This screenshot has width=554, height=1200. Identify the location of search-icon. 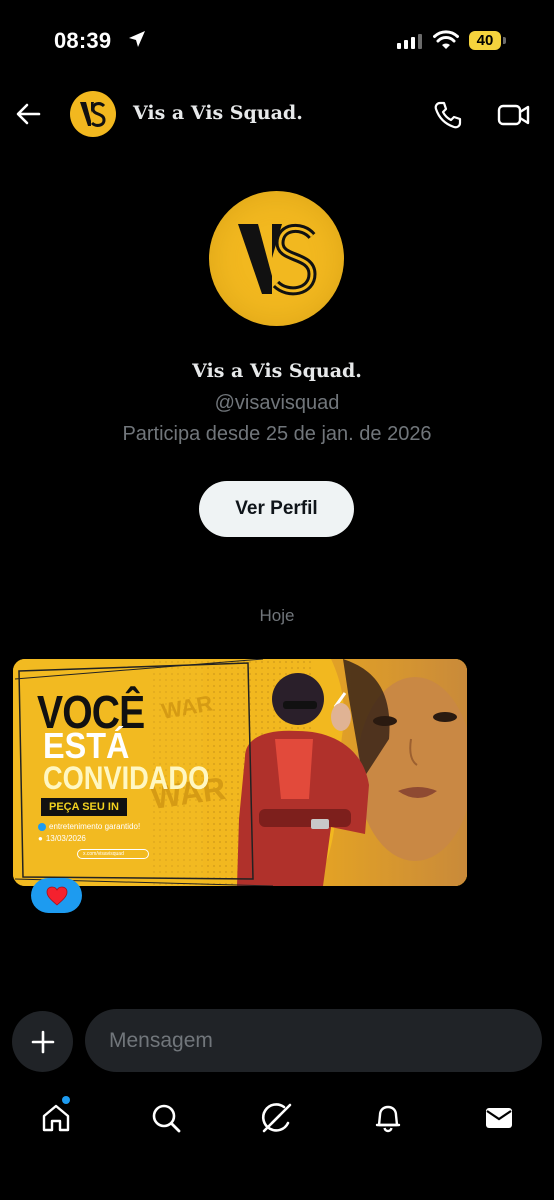
(166, 1118).